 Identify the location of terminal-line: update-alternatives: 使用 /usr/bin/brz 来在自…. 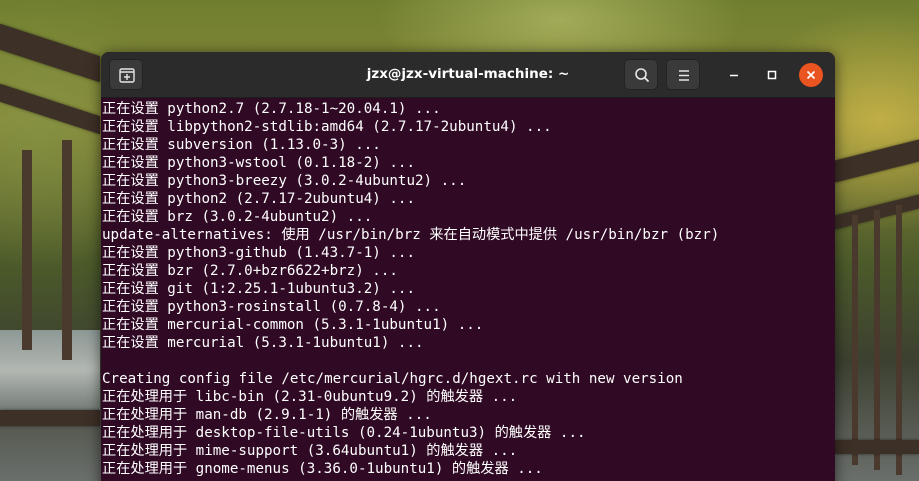
(411, 235).